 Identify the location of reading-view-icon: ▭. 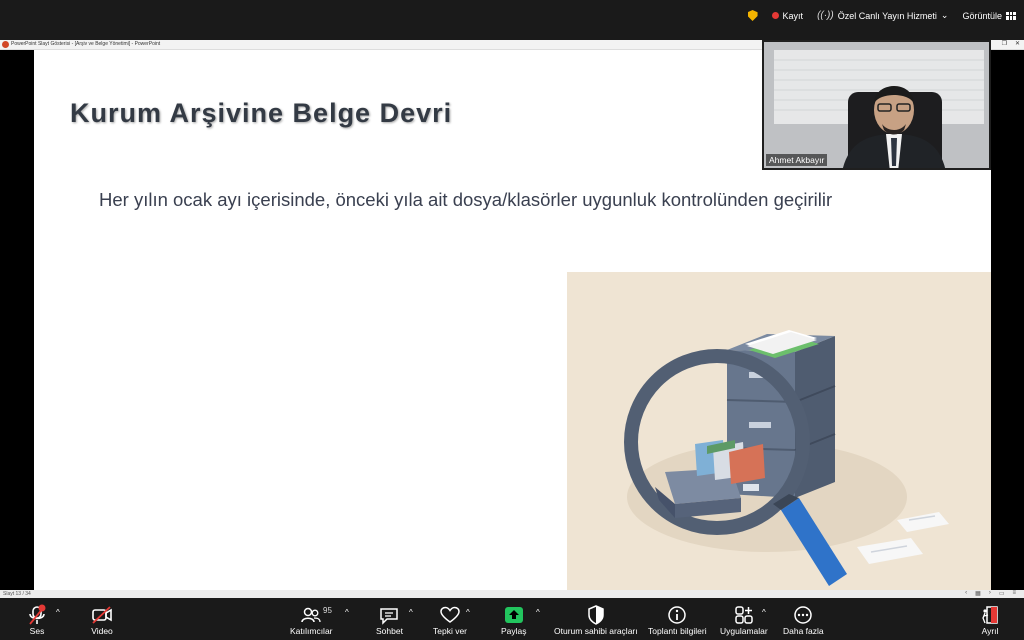
(1002, 593).